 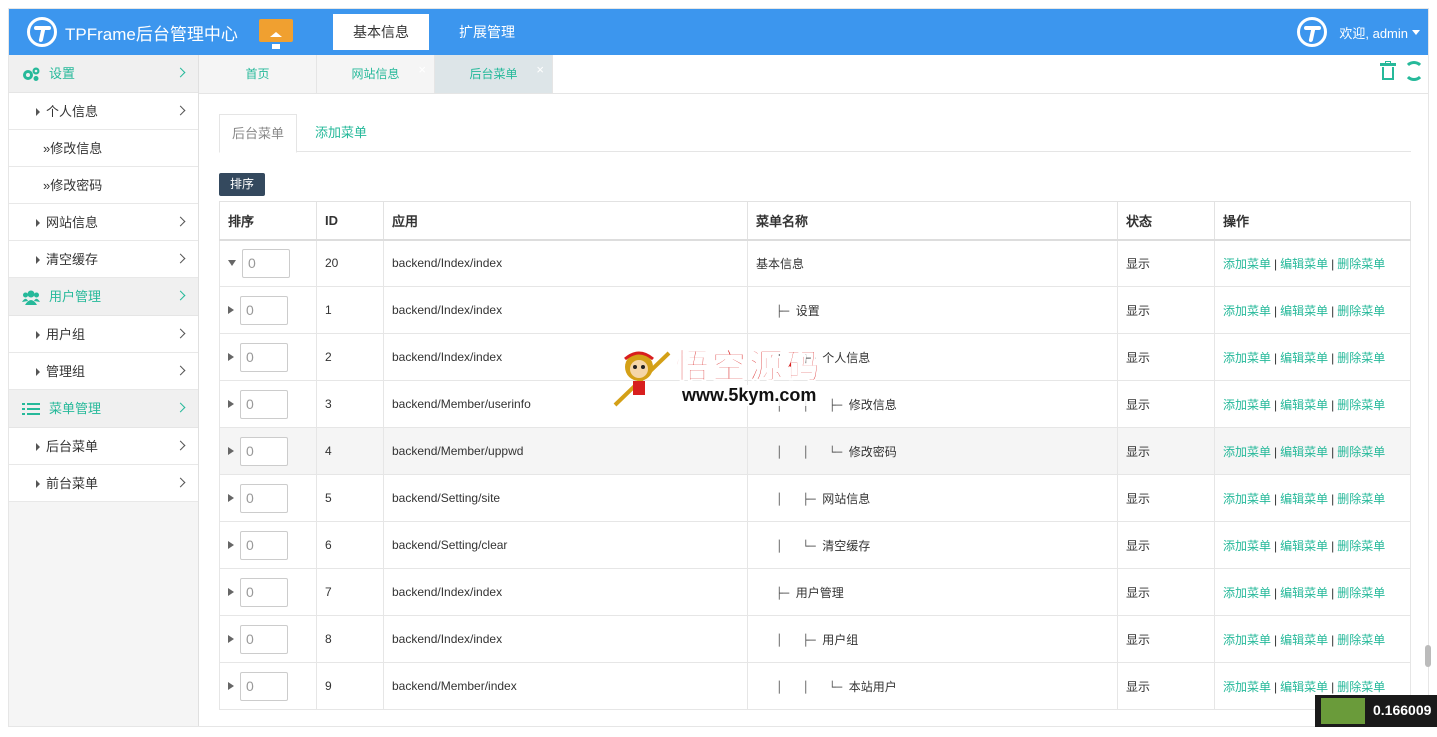 What do you see at coordinates (103, 185) in the screenshot?
I see `sidebar-subitem: »修改密码` at bounding box center [103, 185].